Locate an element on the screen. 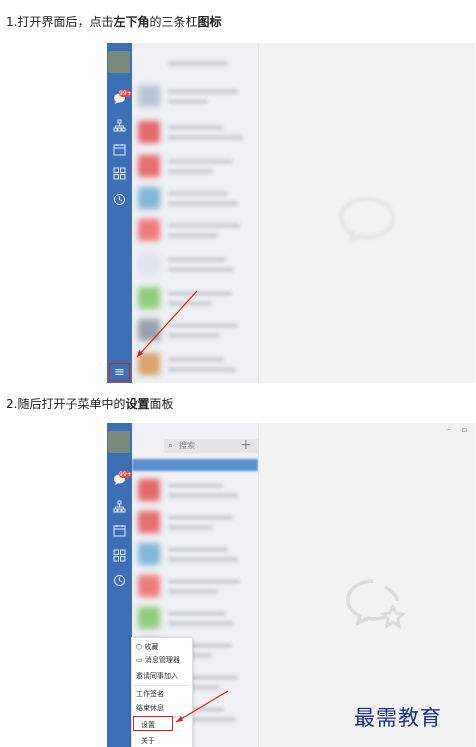 Image resolution: width=476 pixels, height=747 pixels. step-2-bold-settings: 设置 is located at coordinates (137, 404).